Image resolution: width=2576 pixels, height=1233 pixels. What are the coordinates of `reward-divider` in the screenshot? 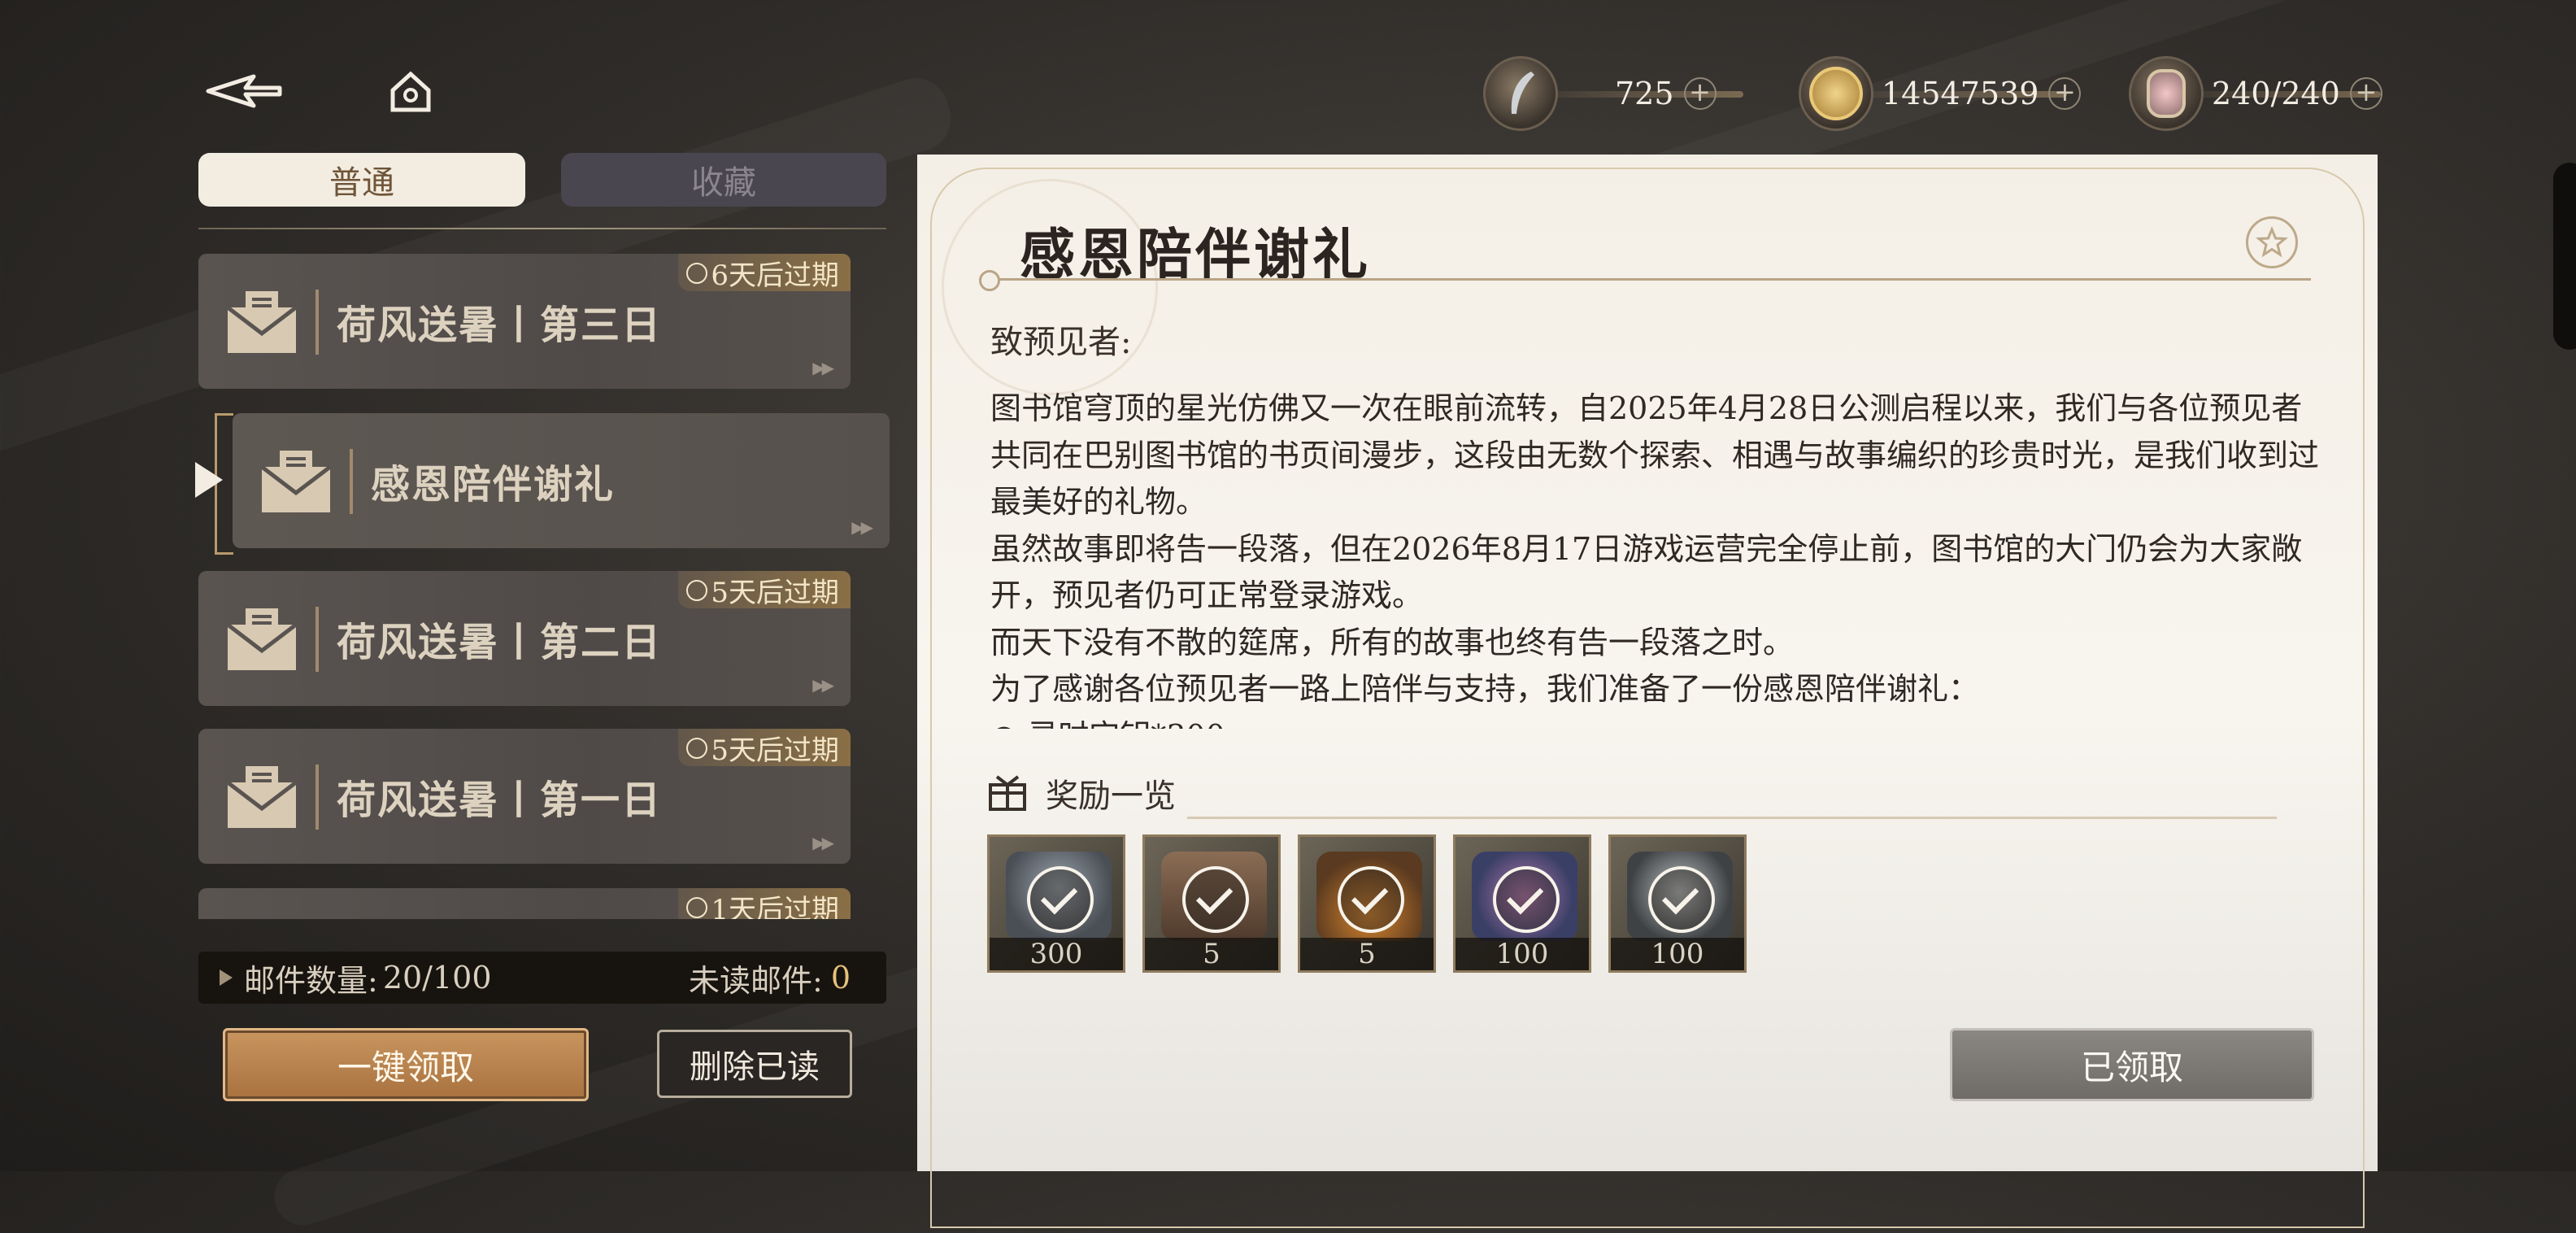 It's located at (1732, 818).